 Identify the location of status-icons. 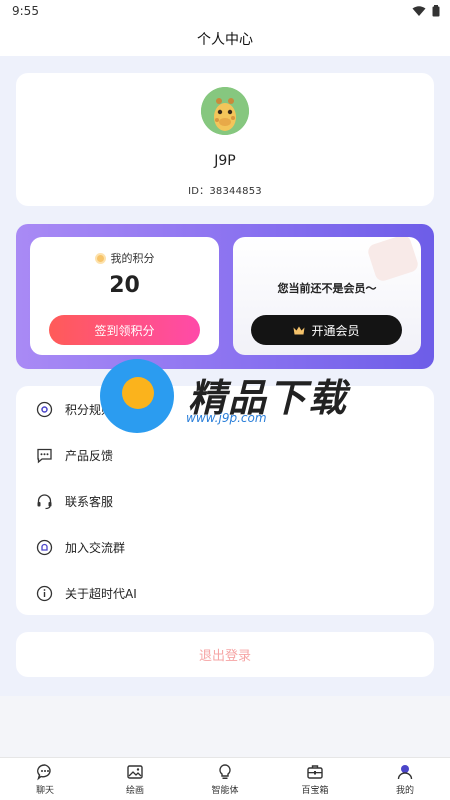
(426, 11).